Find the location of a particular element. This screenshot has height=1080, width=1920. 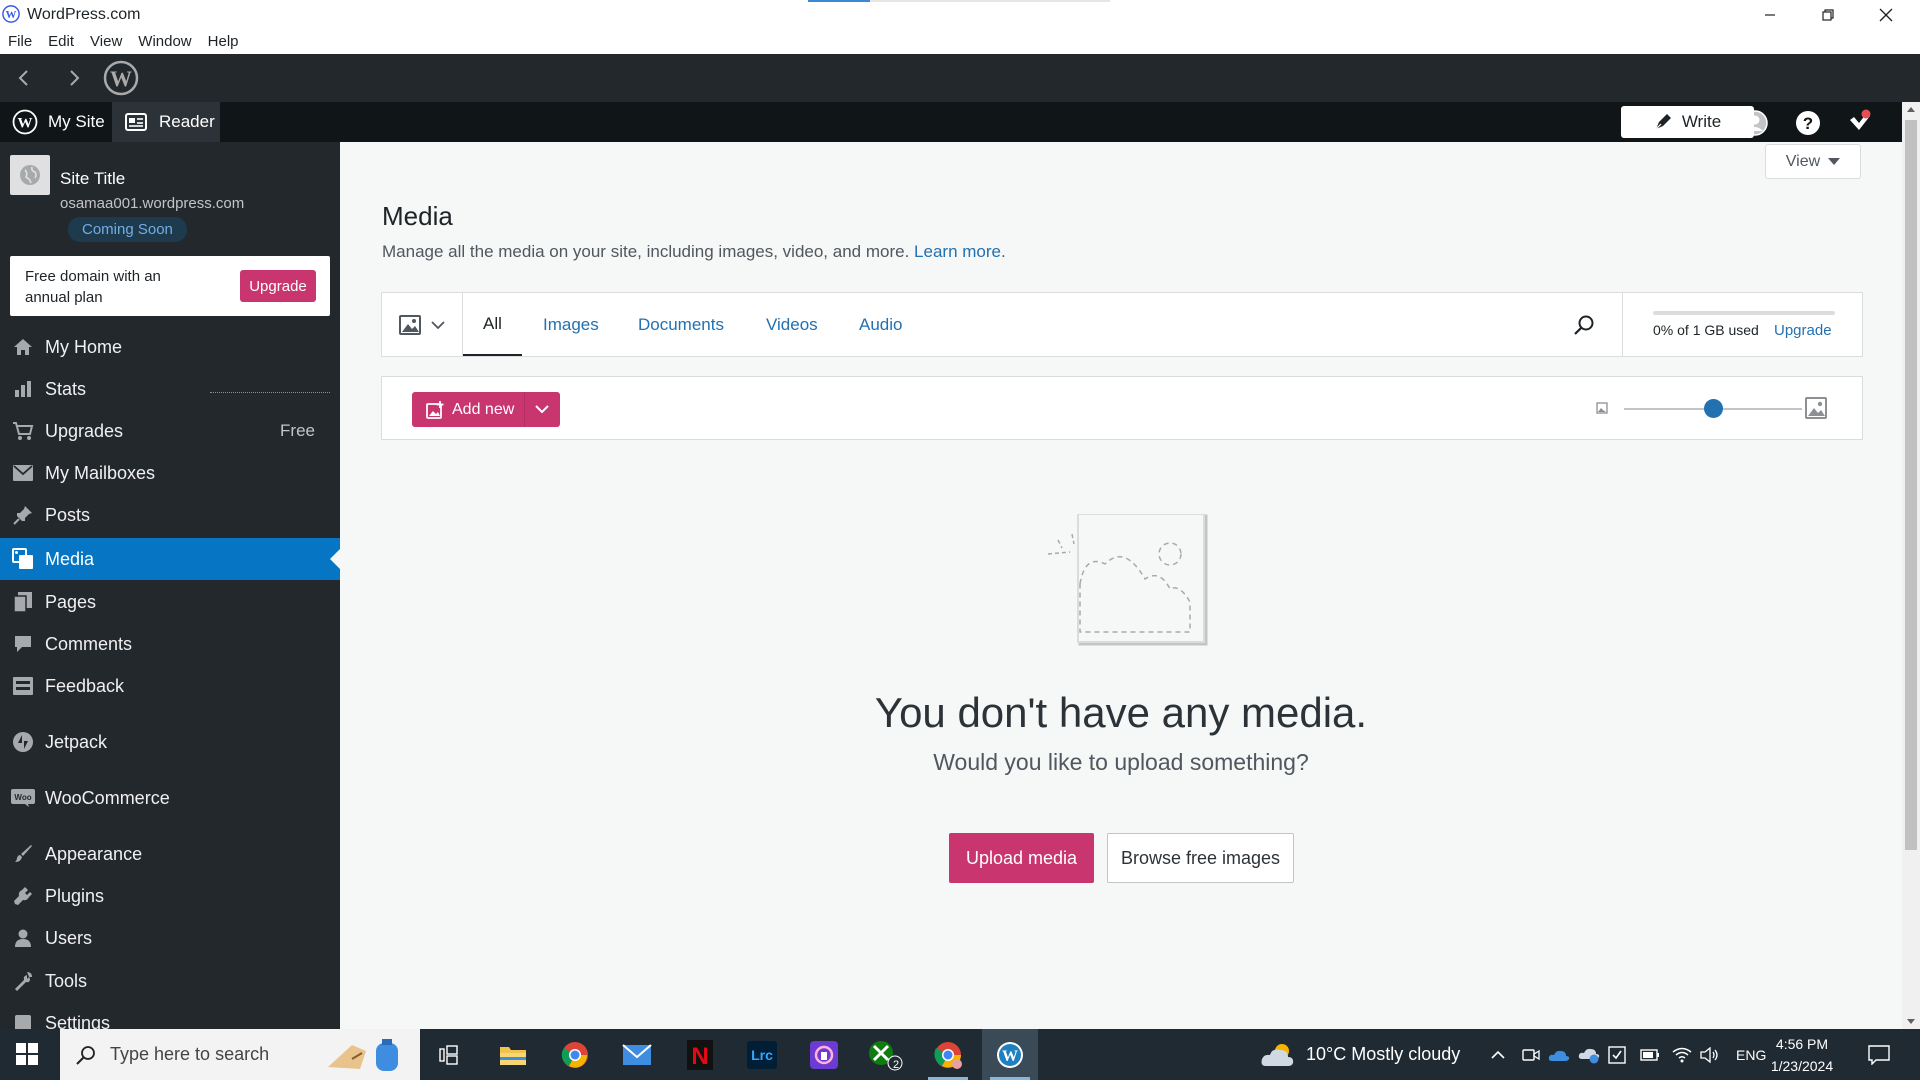

show-hidden-icons-icon is located at coordinates (1498, 1054).